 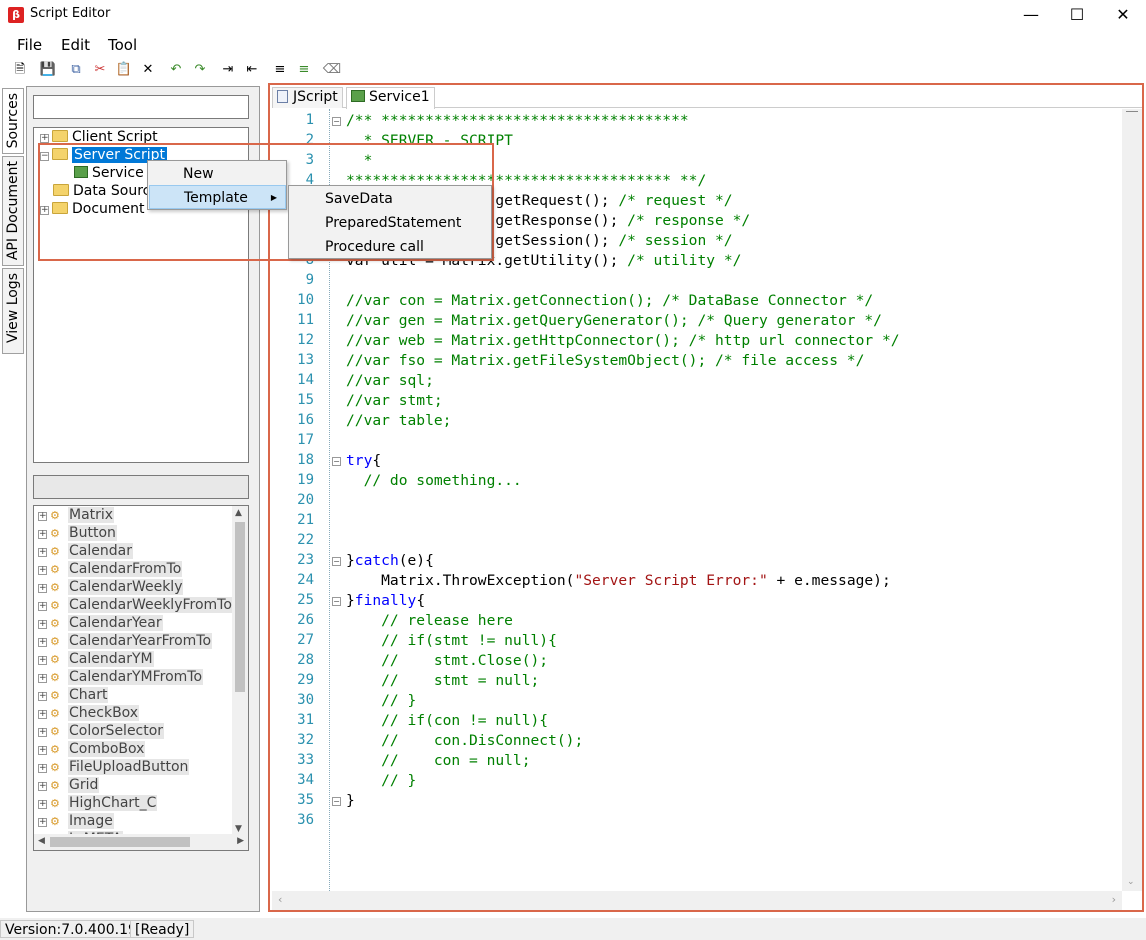 I want to click on tab-jscript: JScript, so click(x=307, y=97).